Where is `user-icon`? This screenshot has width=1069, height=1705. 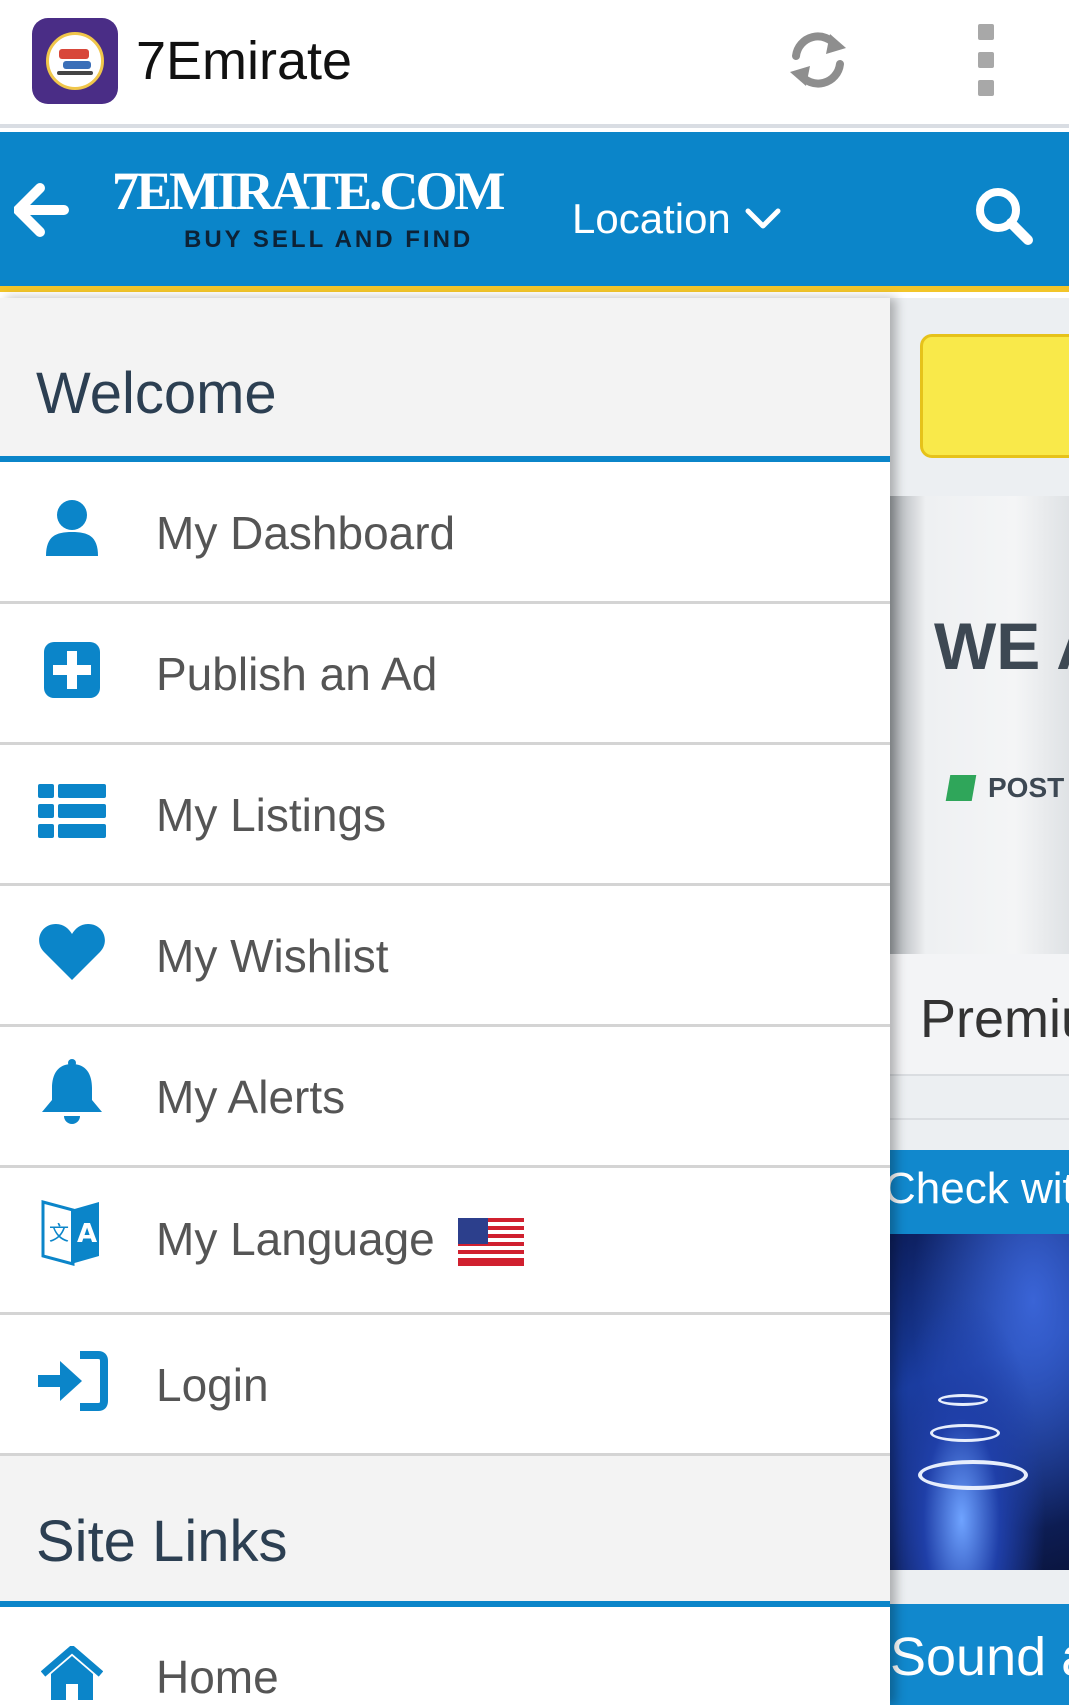
user-icon is located at coordinates (72, 528).